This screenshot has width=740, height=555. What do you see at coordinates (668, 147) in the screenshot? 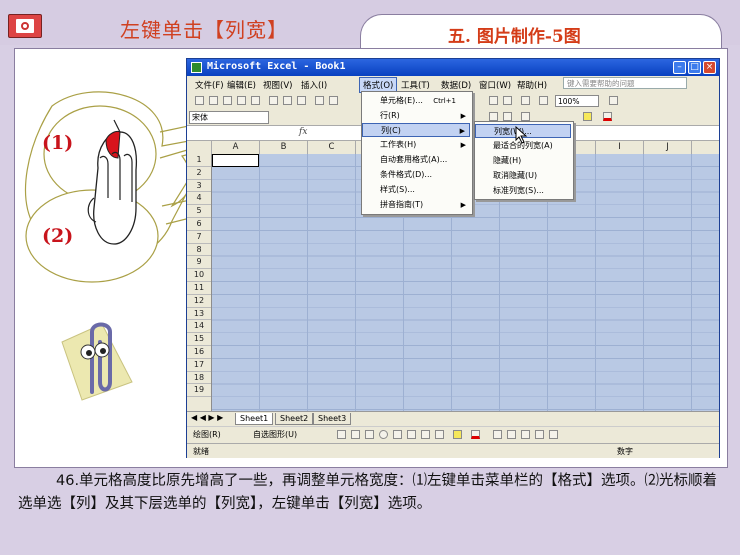
I see `column-header-j: J` at bounding box center [668, 147].